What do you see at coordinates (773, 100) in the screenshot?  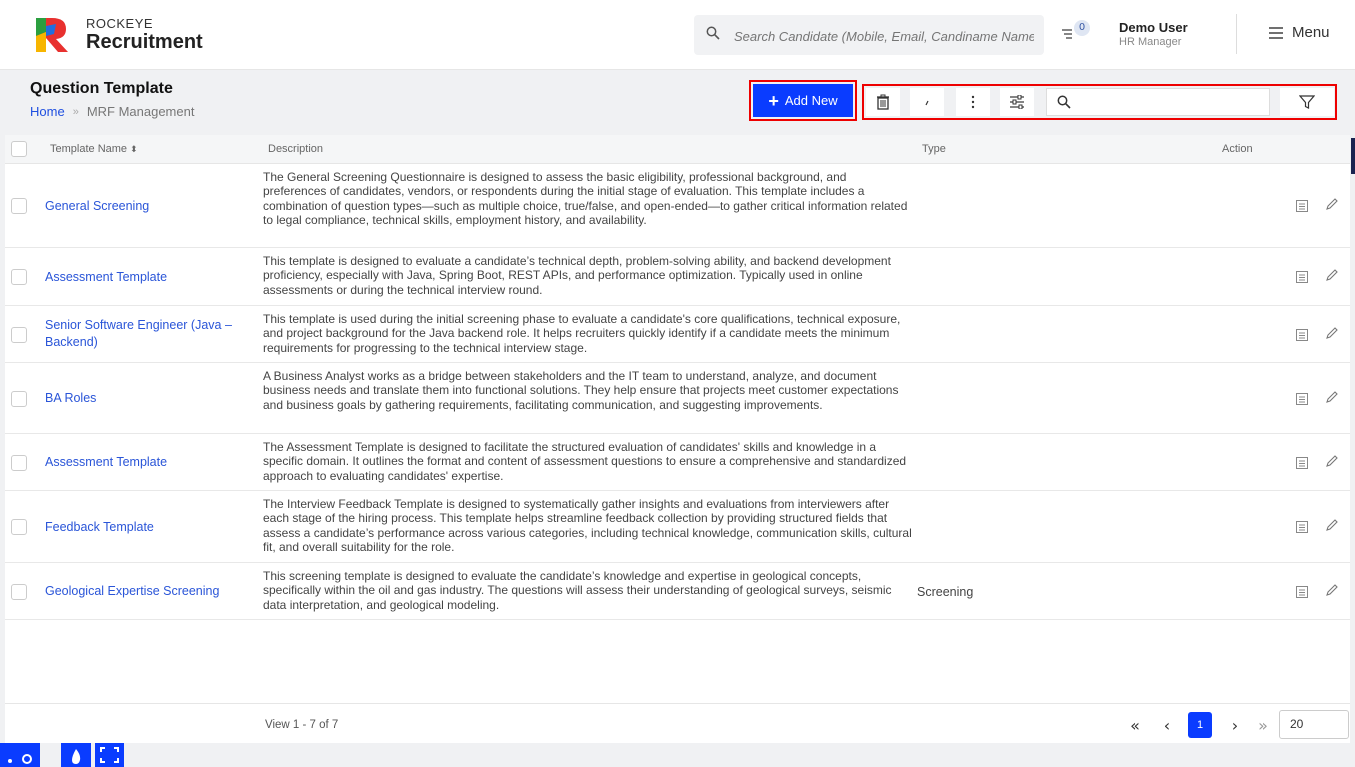 I see `plus-icon: +` at bounding box center [773, 100].